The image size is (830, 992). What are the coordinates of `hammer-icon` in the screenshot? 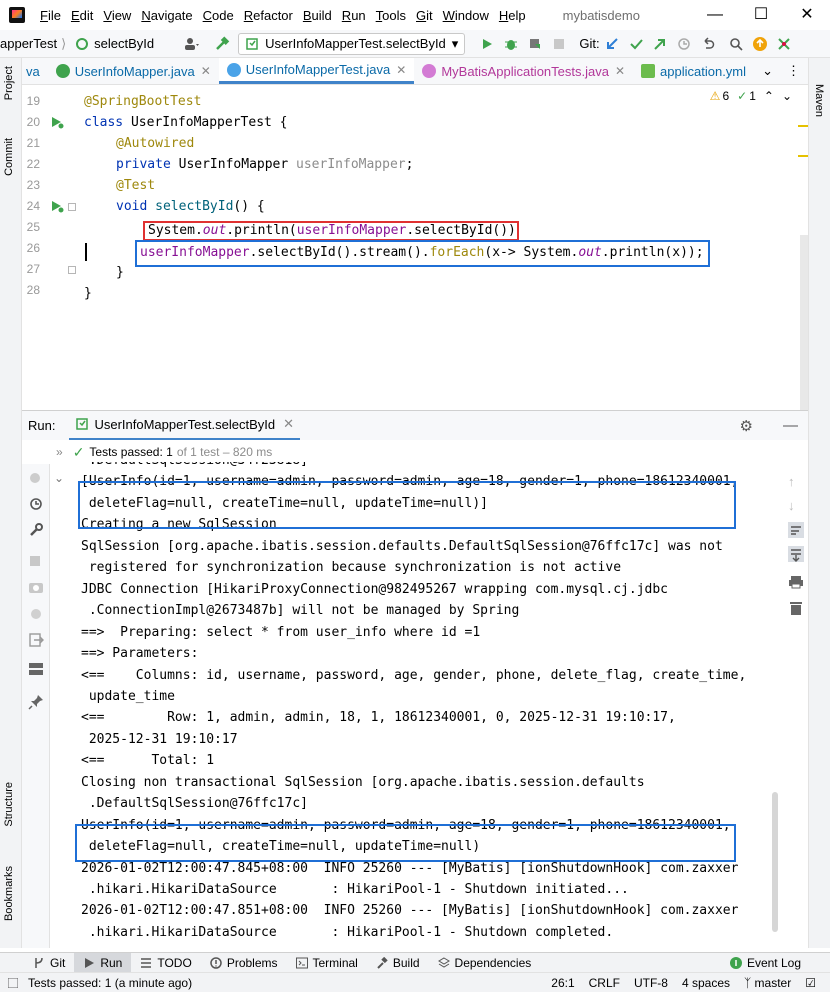 It's located at (222, 44).